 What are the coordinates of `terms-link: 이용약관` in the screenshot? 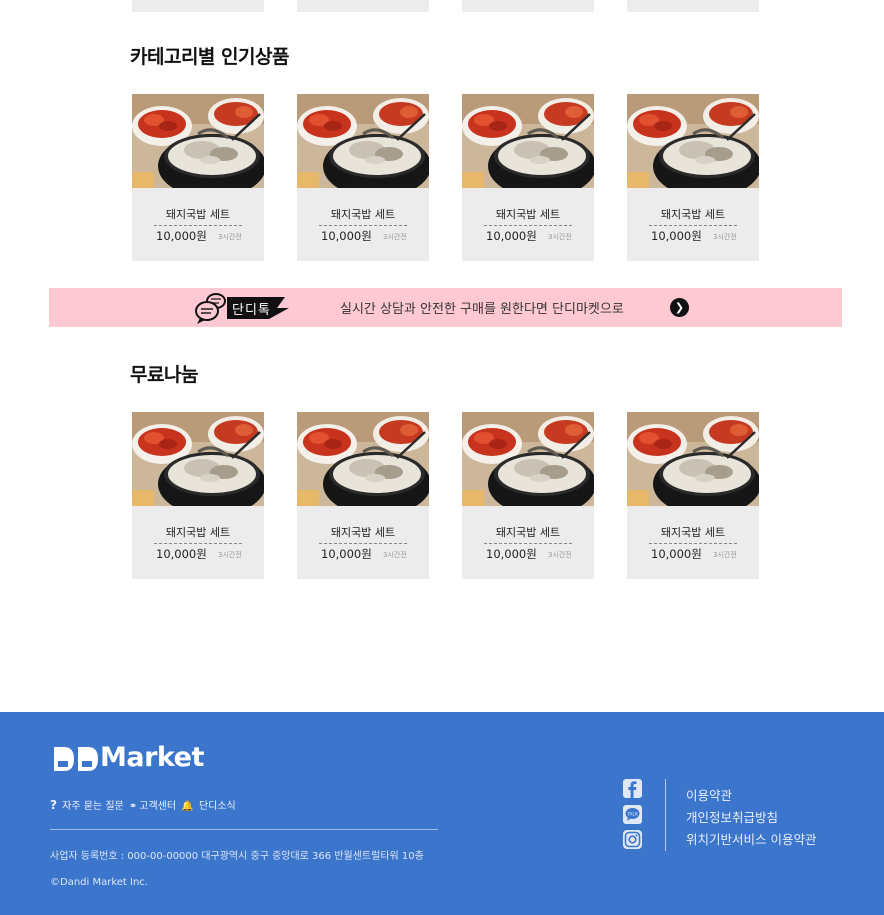 It's located at (709, 794).